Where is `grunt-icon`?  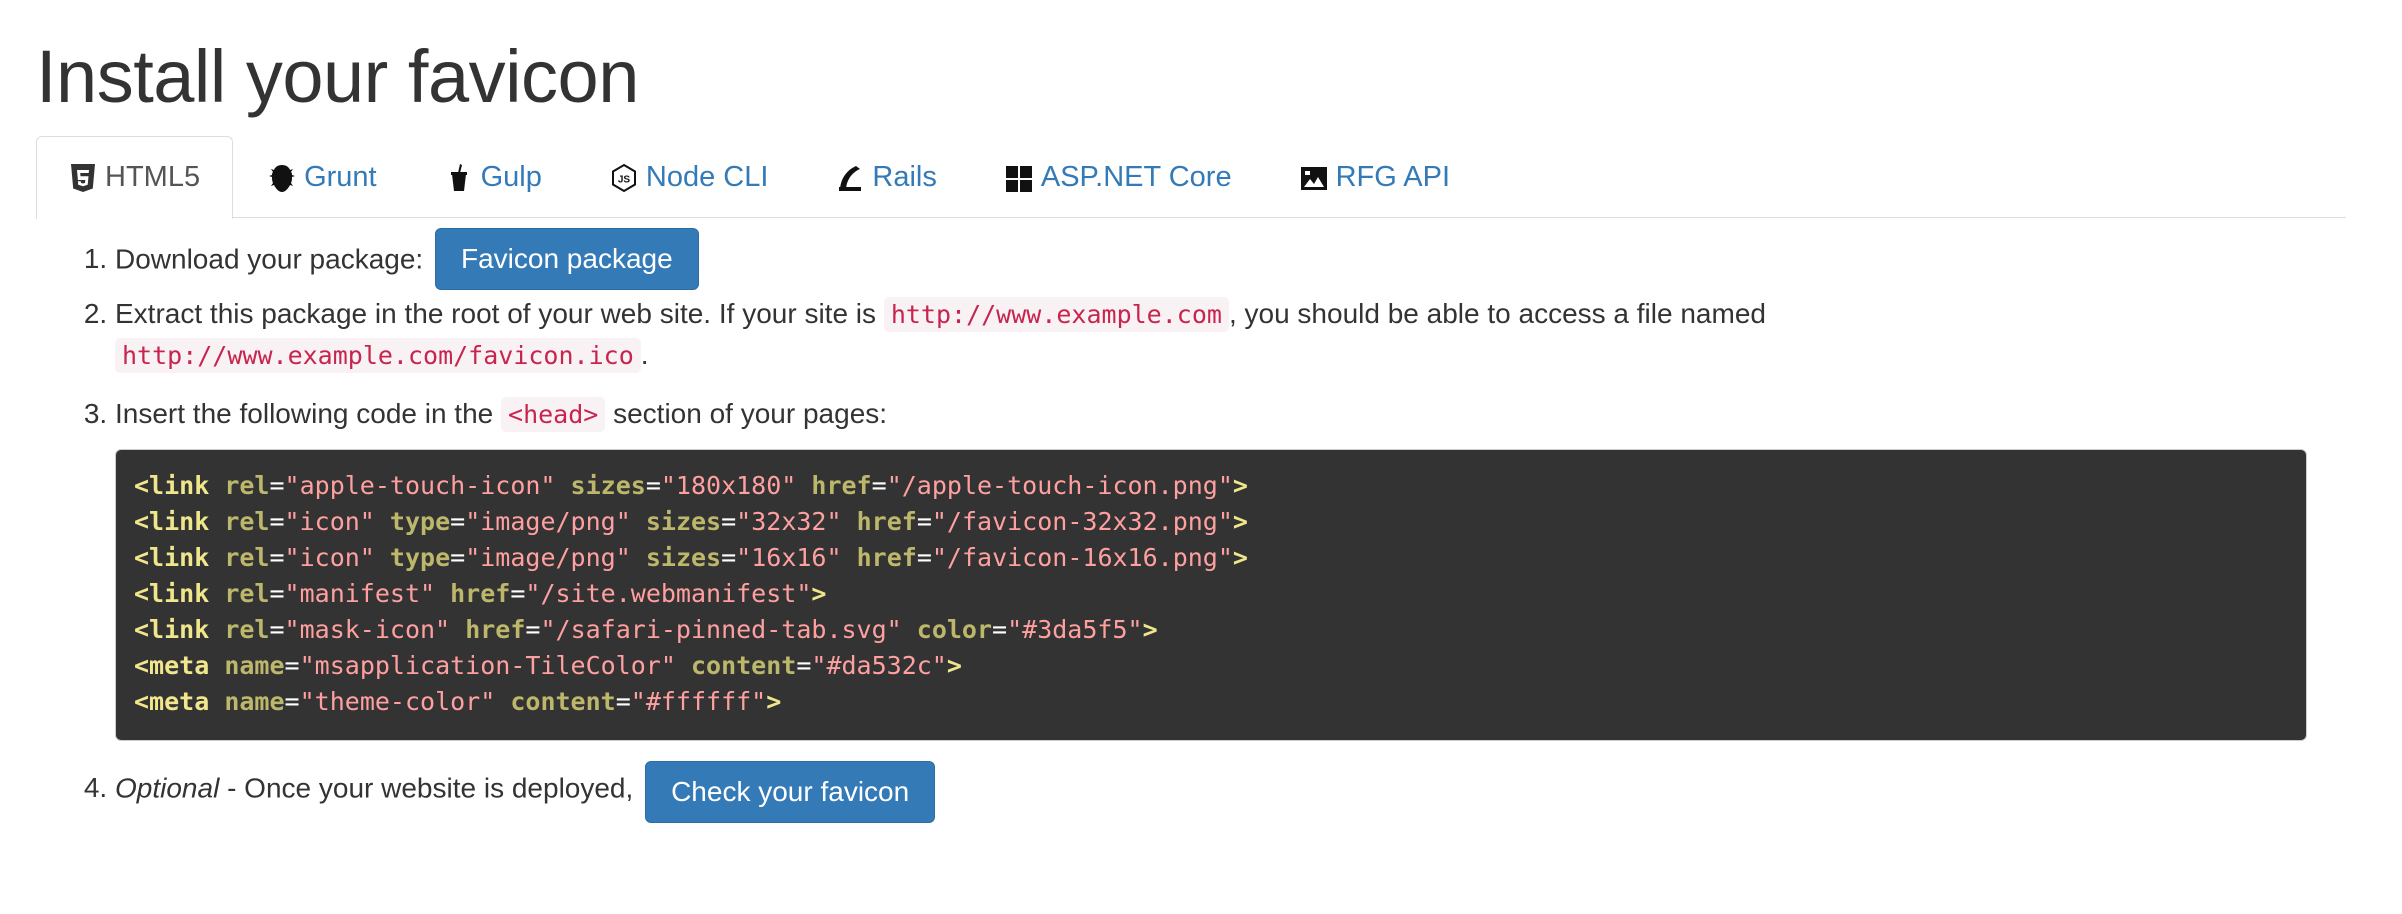 grunt-icon is located at coordinates (282, 178).